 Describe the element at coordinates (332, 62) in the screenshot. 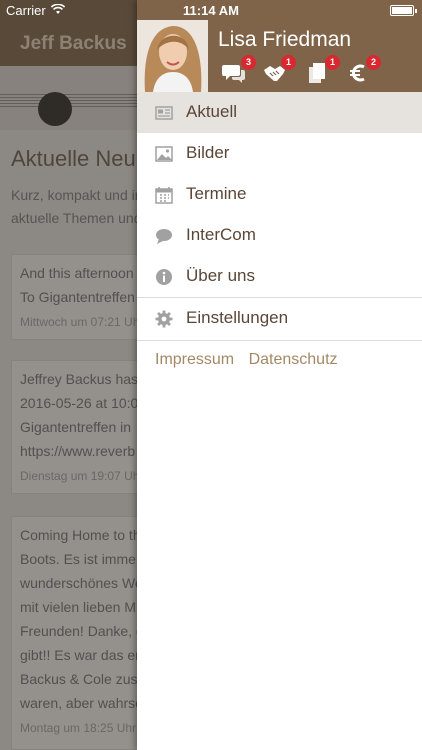

I see `documents-badge: 1` at that location.